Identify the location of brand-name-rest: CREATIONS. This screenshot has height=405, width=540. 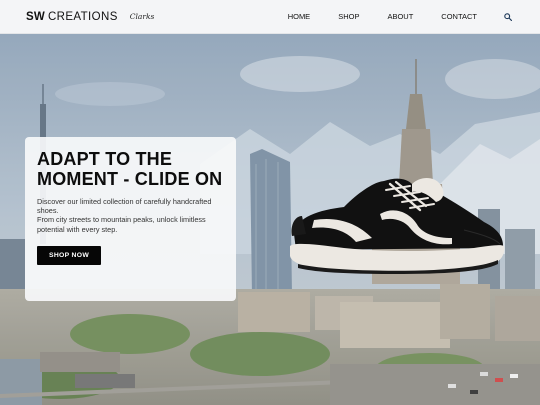
(82, 16).